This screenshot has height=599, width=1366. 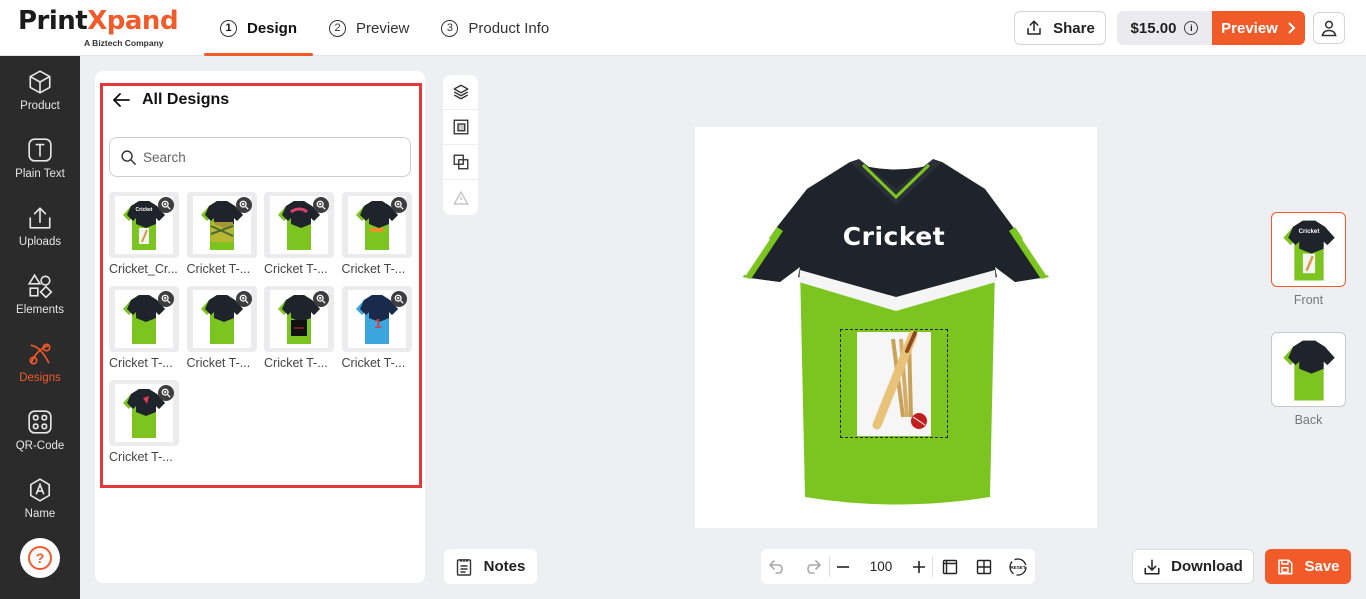 What do you see at coordinates (369, 28) in the screenshot?
I see `tab-preview: 2 Preview` at bounding box center [369, 28].